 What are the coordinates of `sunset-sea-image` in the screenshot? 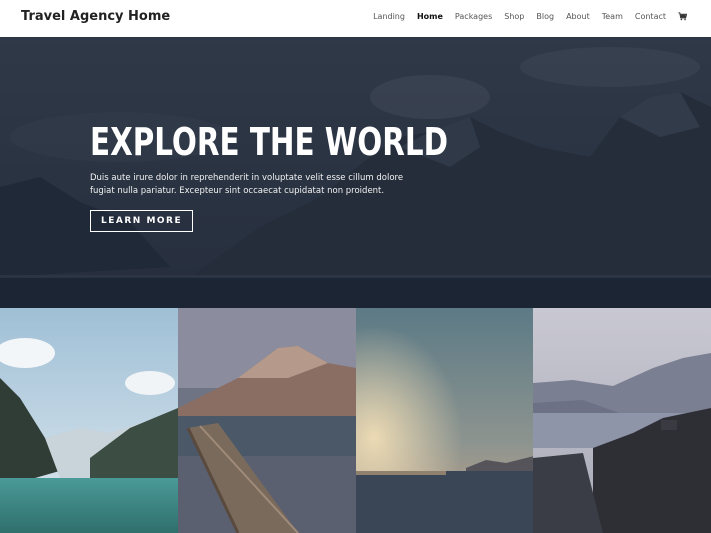 It's located at (444, 420).